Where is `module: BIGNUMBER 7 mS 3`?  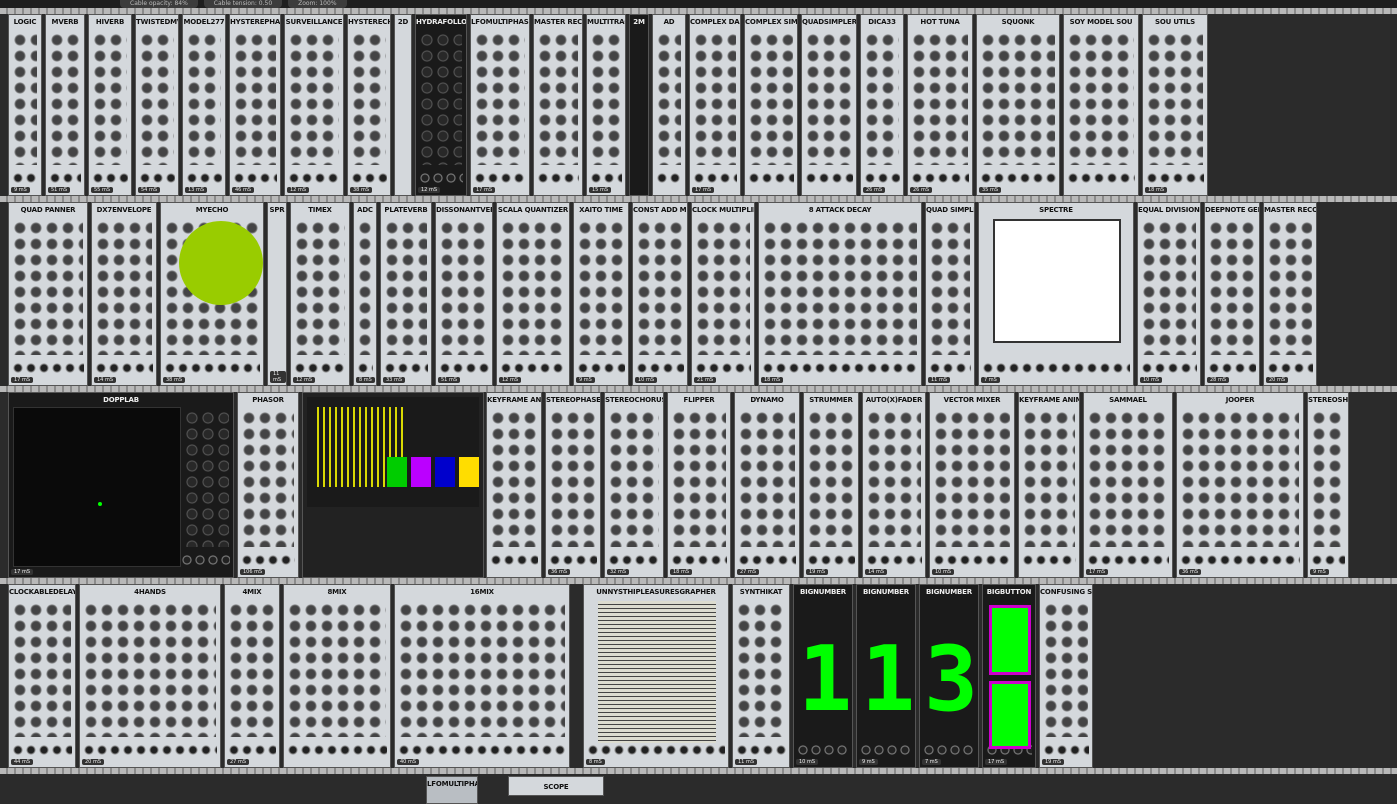 module: BIGNUMBER 7 mS 3 is located at coordinates (949, 676).